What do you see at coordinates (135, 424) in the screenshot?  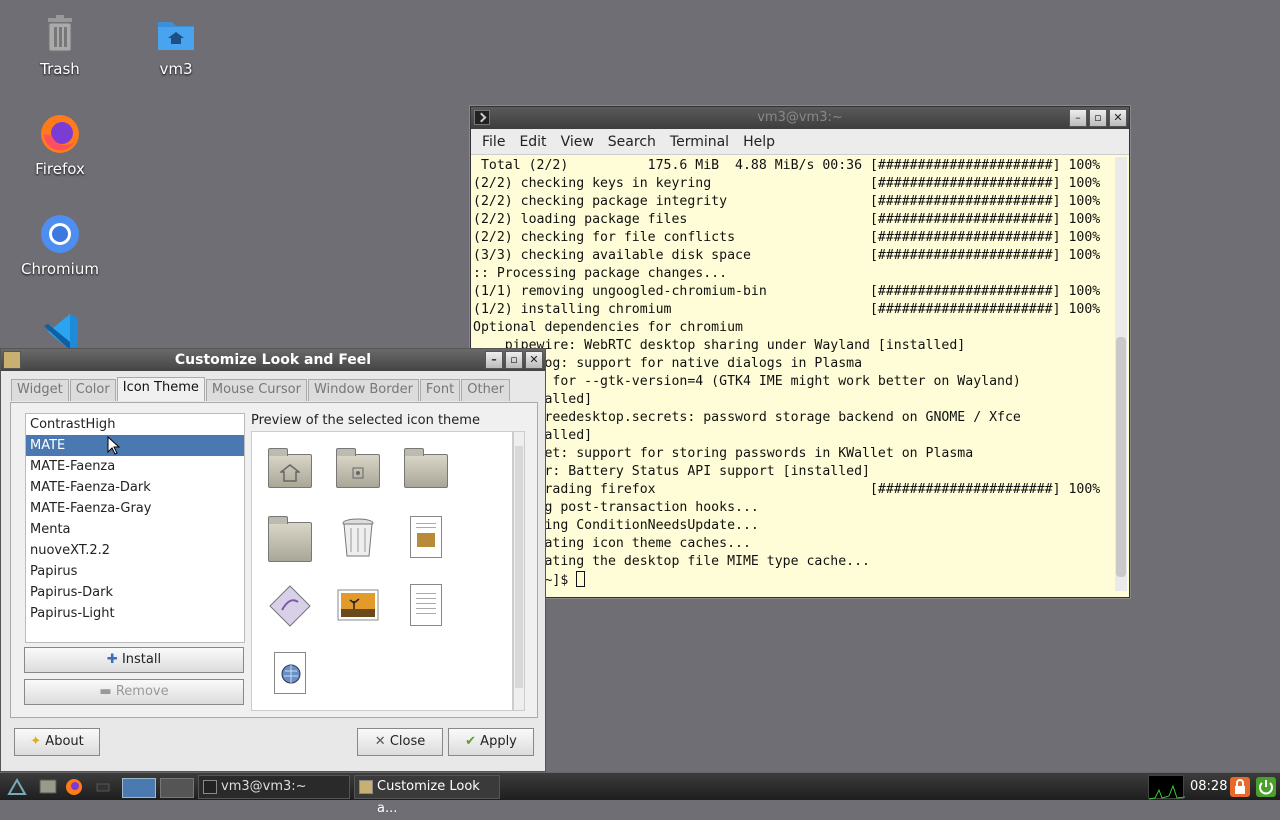 I see `theme-item: ContrastHigh` at bounding box center [135, 424].